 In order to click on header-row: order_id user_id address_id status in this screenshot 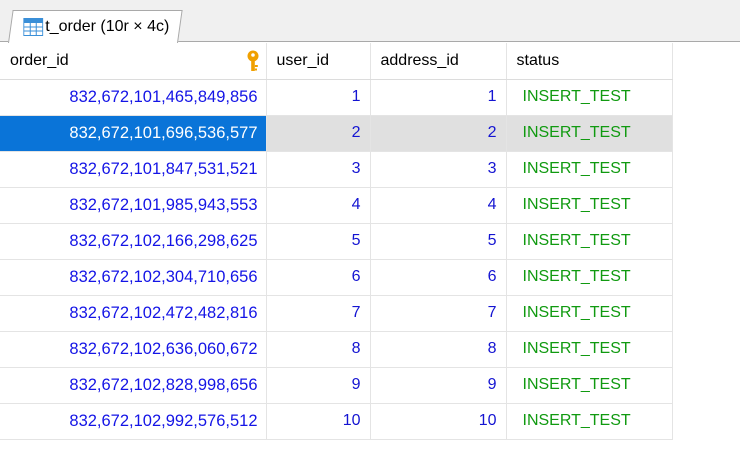, I will do `click(336, 61)`.